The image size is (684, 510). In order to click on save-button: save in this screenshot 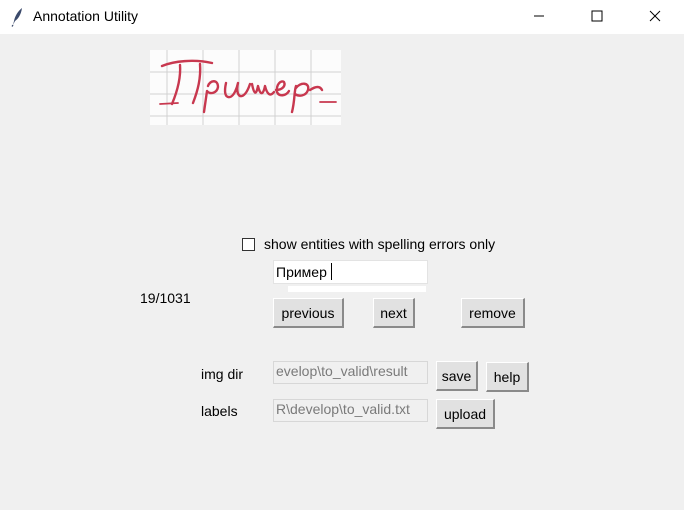, I will do `click(457, 376)`.